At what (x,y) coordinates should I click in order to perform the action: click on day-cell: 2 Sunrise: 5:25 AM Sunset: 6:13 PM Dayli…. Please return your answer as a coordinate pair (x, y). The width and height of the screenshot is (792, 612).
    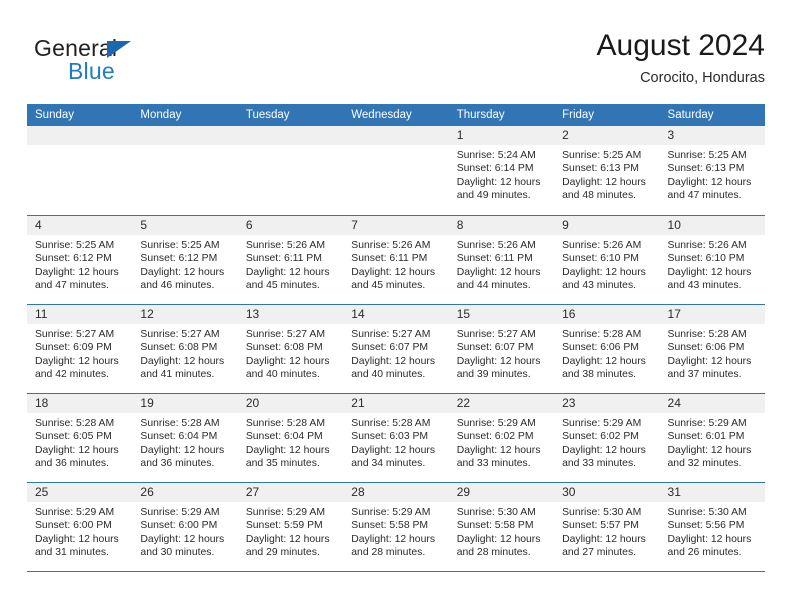
    Looking at the image, I should click on (607, 170).